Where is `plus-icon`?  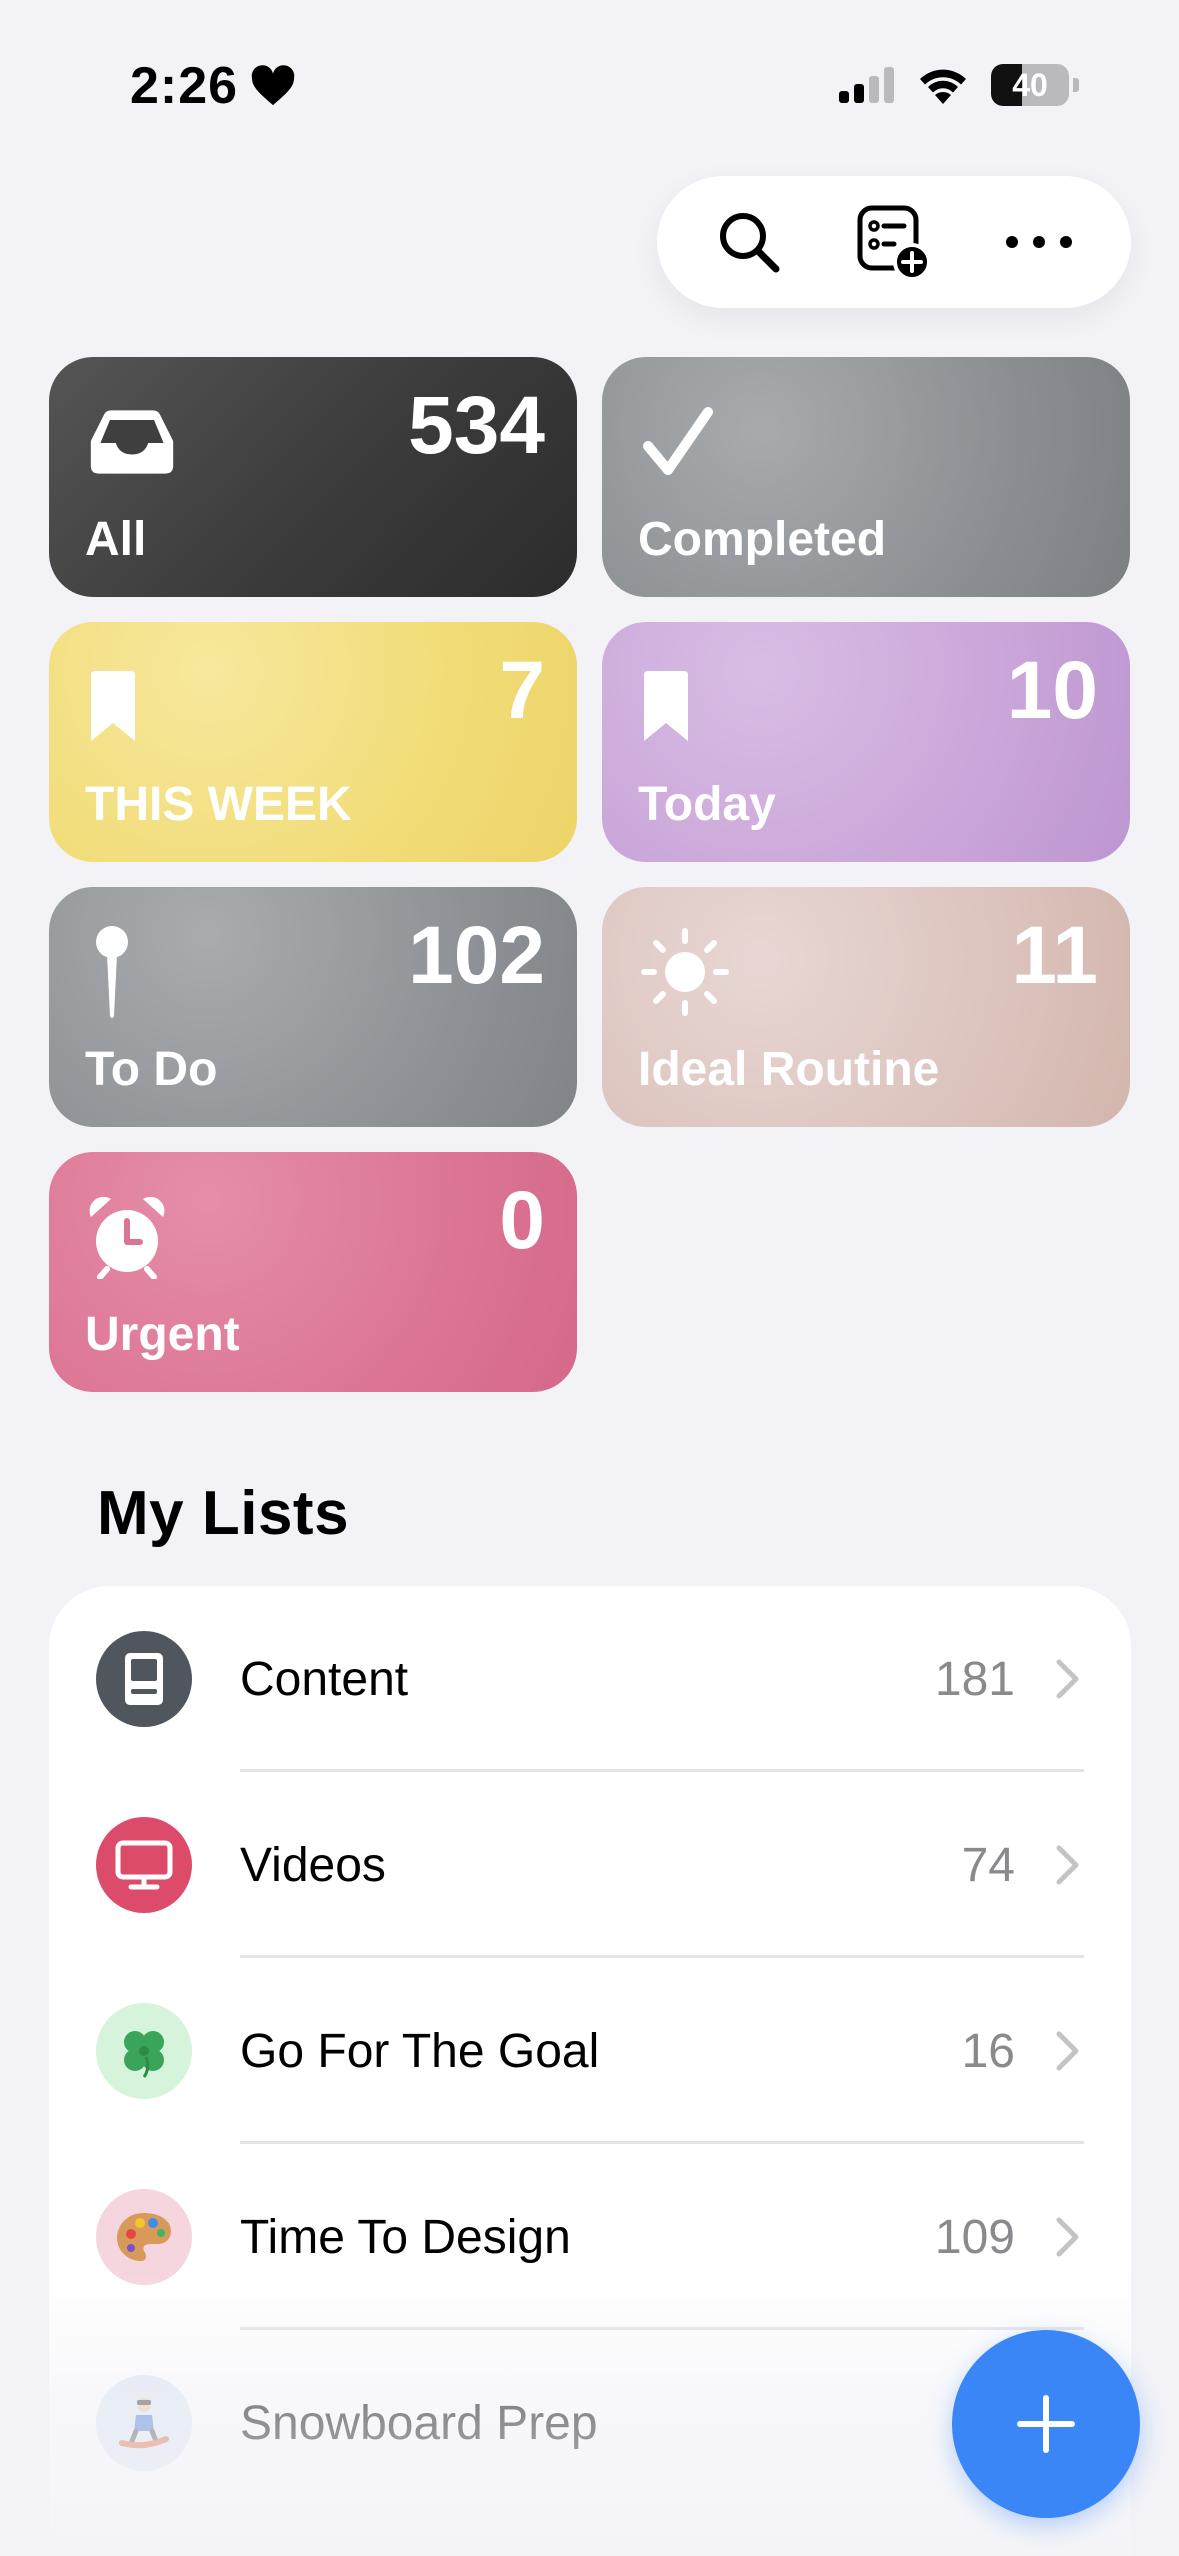
plus-icon is located at coordinates (1046, 2424).